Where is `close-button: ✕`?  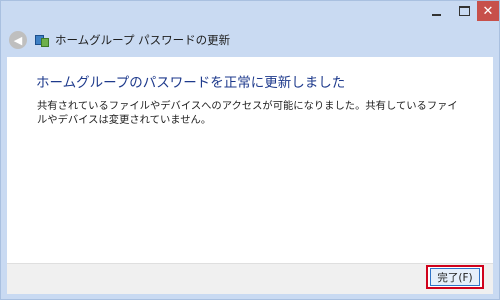 close-button: ✕ is located at coordinates (488, 11).